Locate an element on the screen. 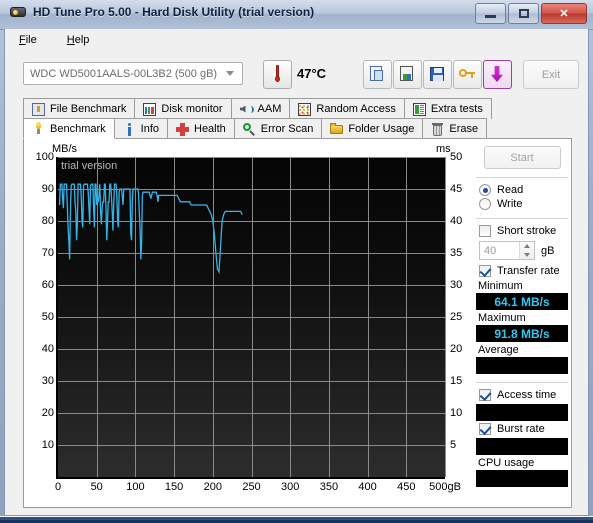  menu-file: File is located at coordinates (28, 40).